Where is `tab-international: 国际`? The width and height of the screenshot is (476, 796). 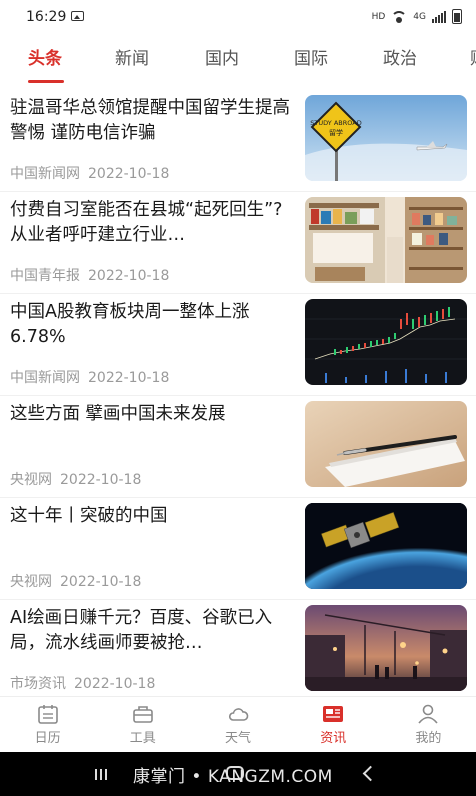
tab-international: 国际 is located at coordinates (311, 56).